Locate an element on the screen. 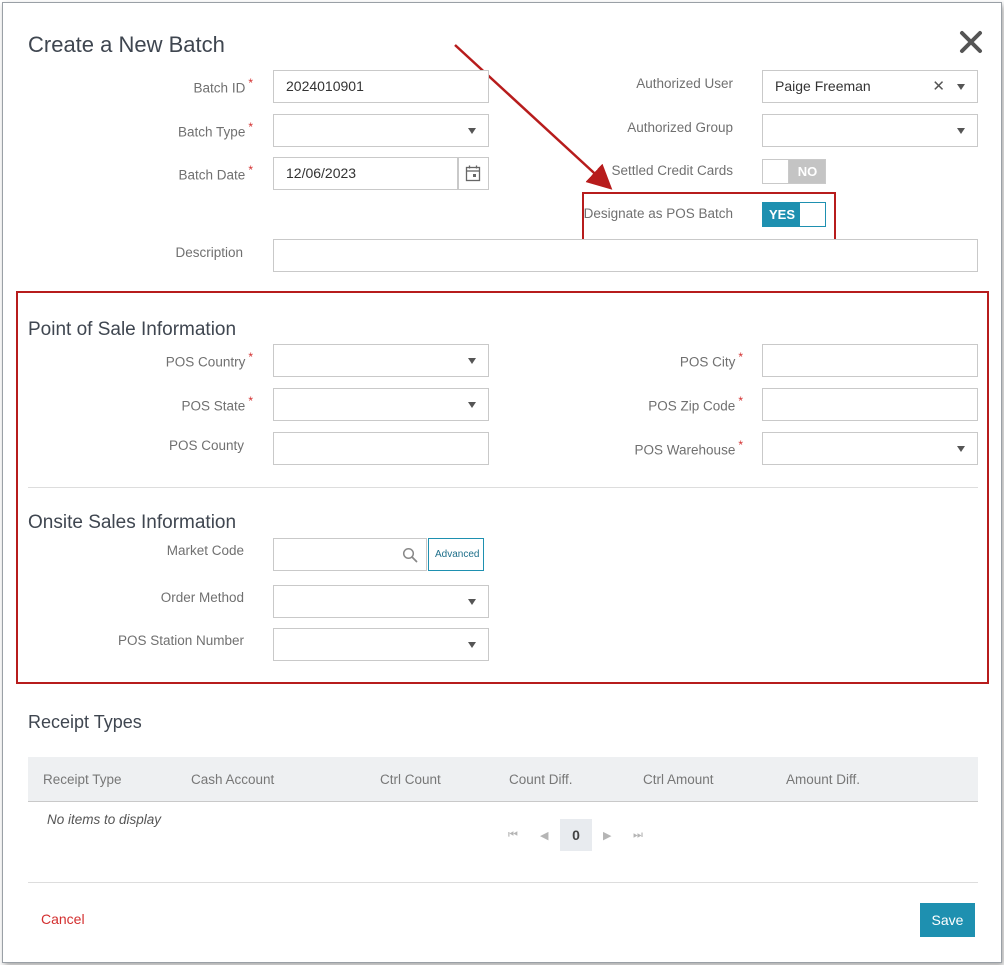  pos-station-select is located at coordinates (381, 644).